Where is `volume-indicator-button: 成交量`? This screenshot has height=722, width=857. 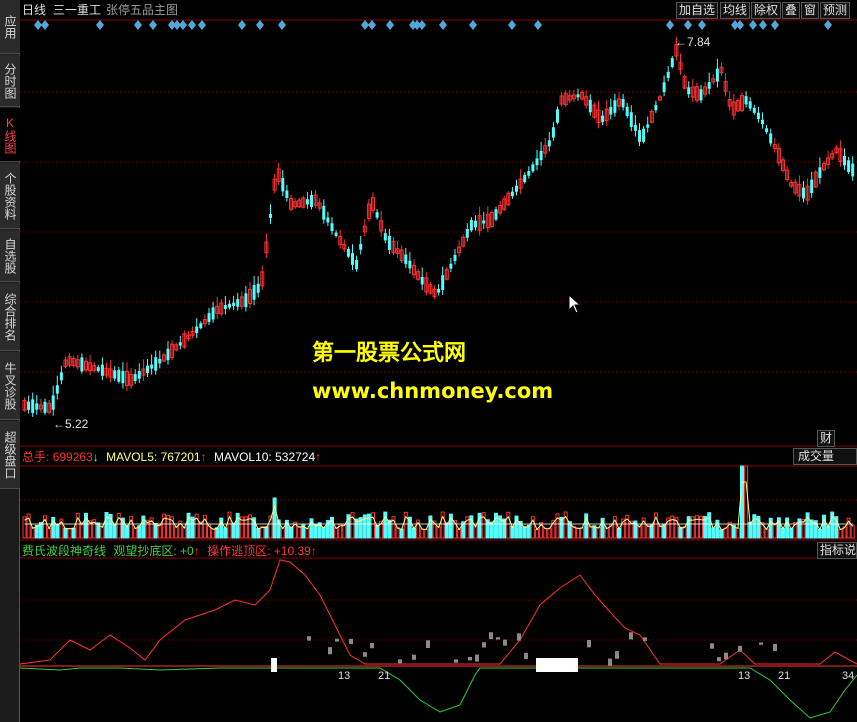 volume-indicator-button: 成交量 is located at coordinates (825, 456).